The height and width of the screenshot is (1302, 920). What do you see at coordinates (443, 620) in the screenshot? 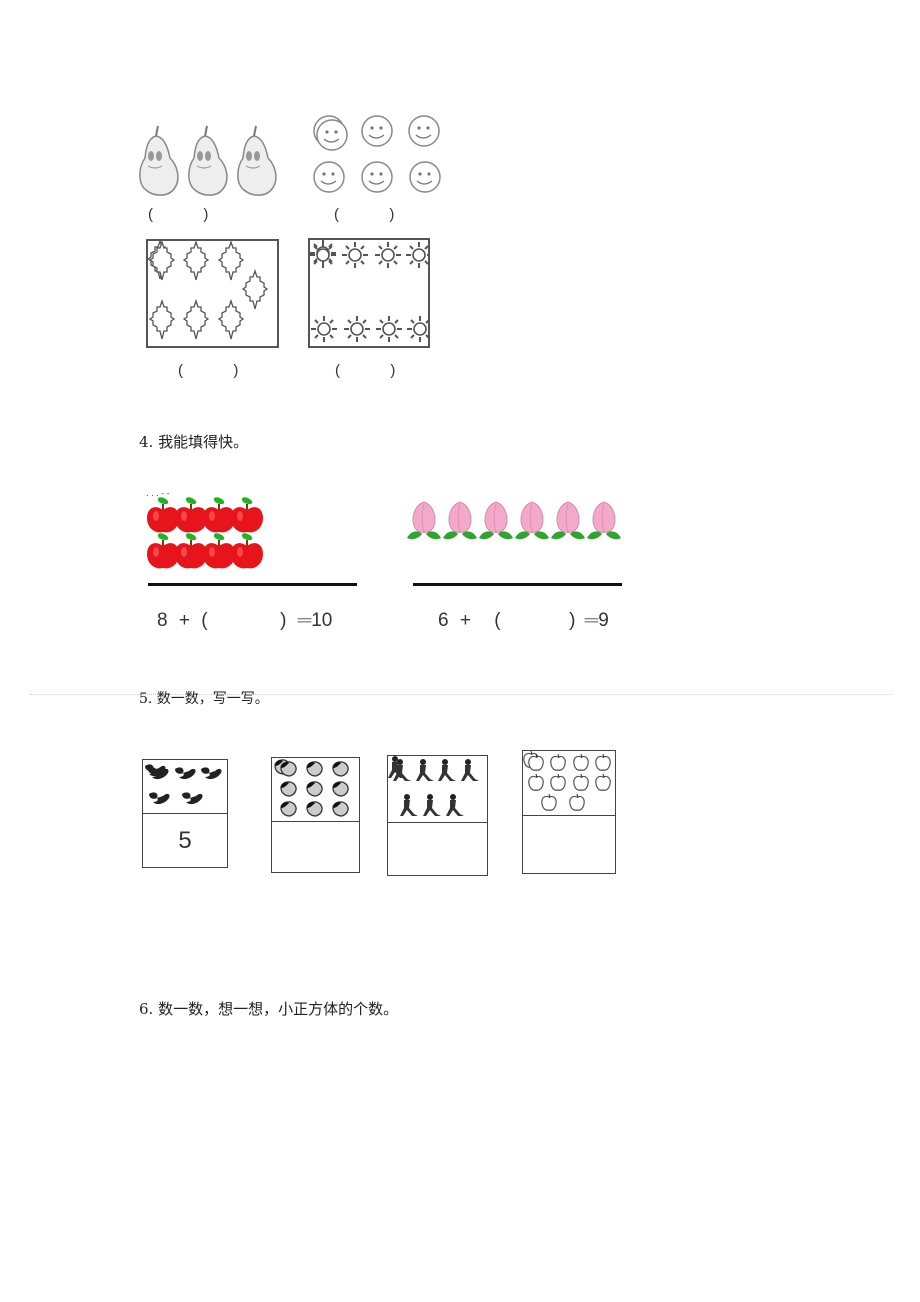
I see `addend: 6` at bounding box center [443, 620].